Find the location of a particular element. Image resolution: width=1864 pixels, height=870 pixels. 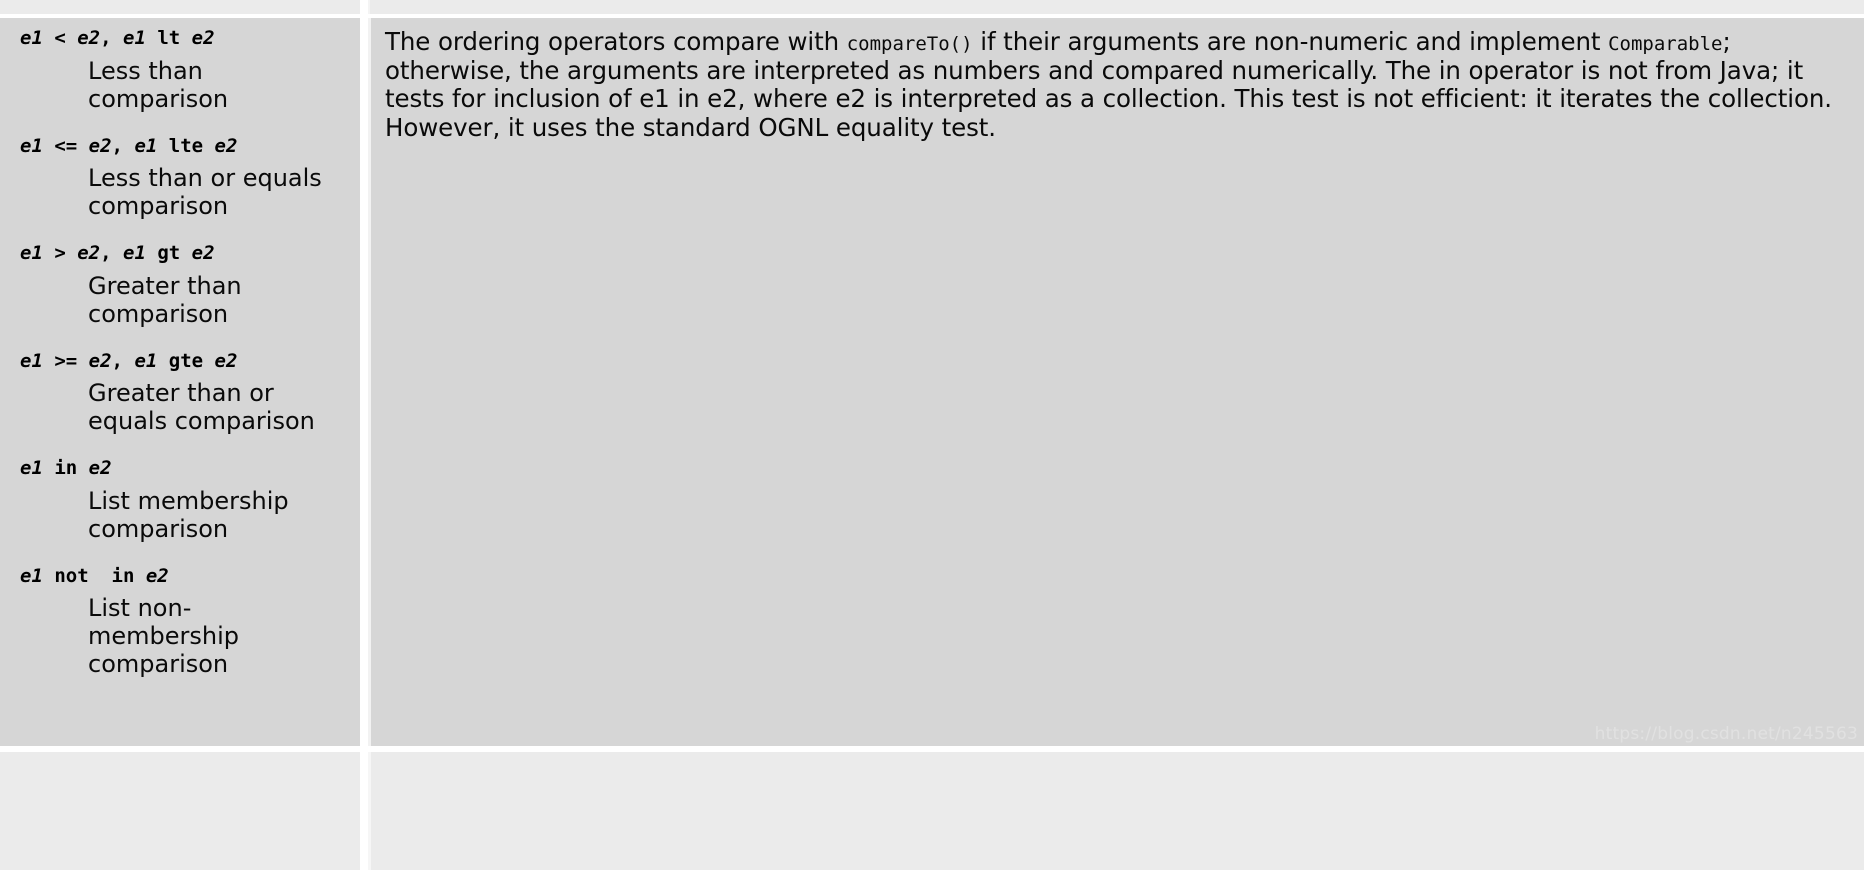

operator-term: e1 >= e2, e1 gte e2 is located at coordinates (180, 361).